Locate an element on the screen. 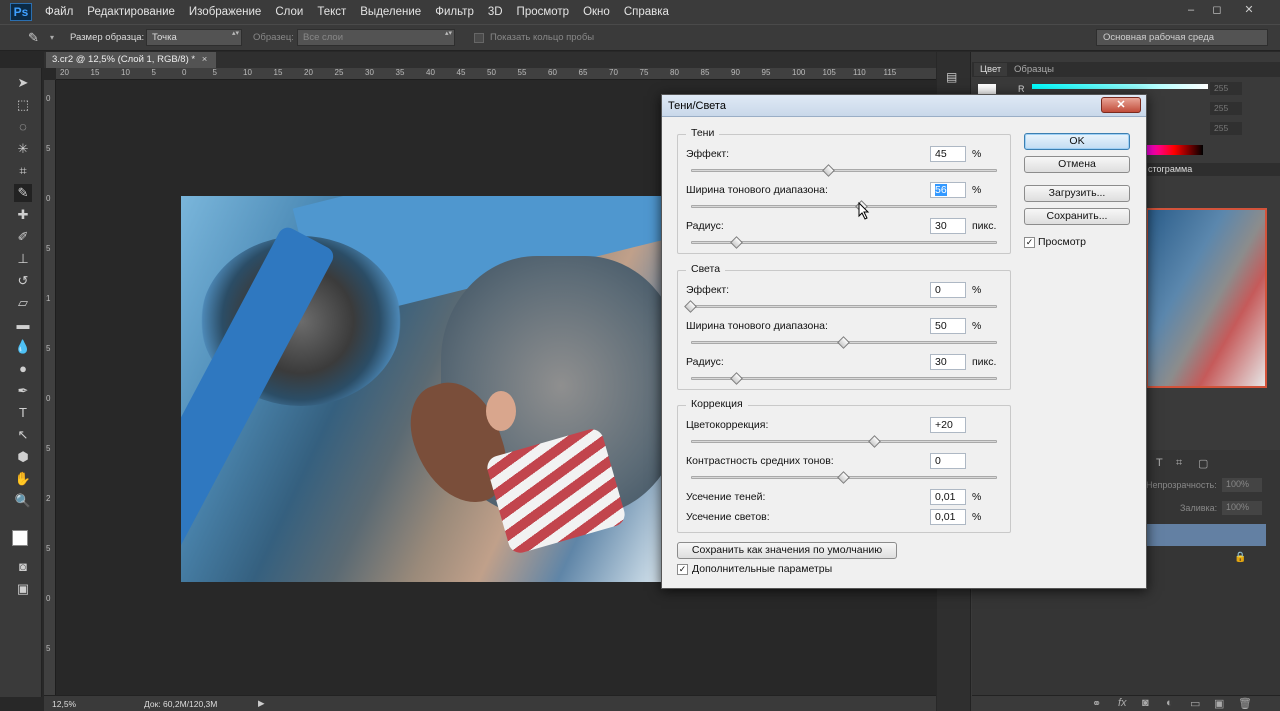 The image size is (1280, 711). menu-window: Окно is located at coordinates (596, 12).